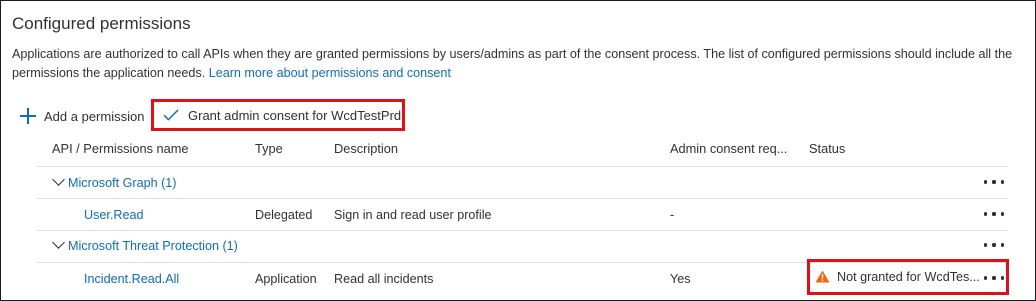 The height and width of the screenshot is (301, 1036). I want to click on column-header-description: Description, so click(366, 148).